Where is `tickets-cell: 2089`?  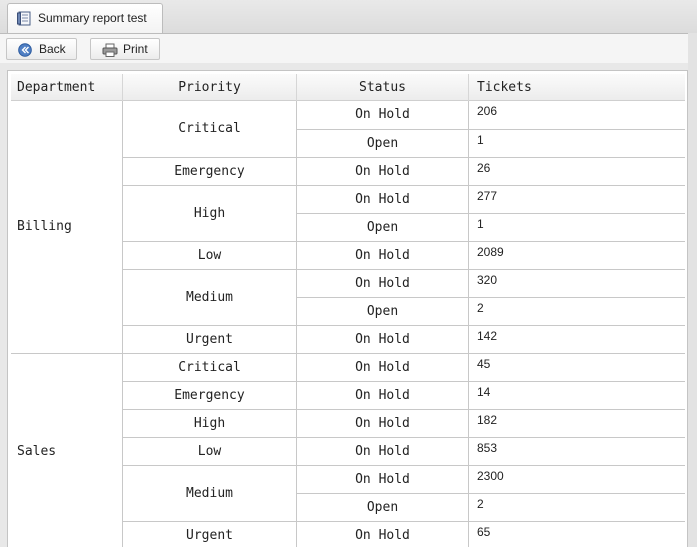
tickets-cell: 2089 is located at coordinates (577, 255).